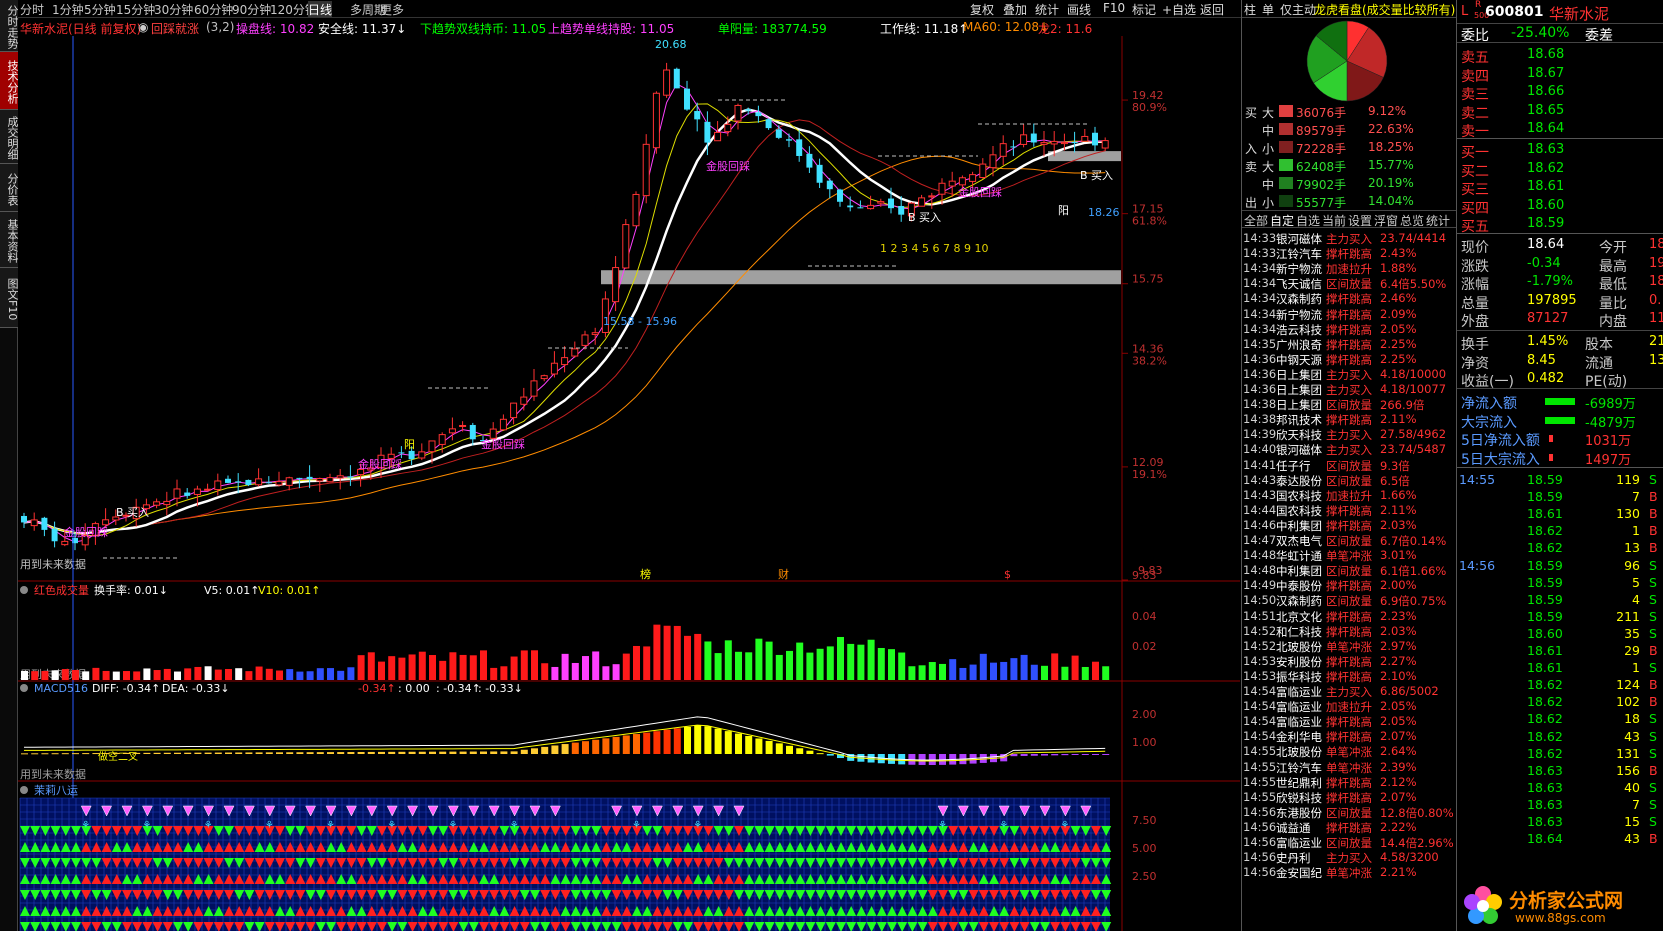 The image size is (1663, 931). I want to click on jasmine-pane-collapse-icon, so click(24, 790).